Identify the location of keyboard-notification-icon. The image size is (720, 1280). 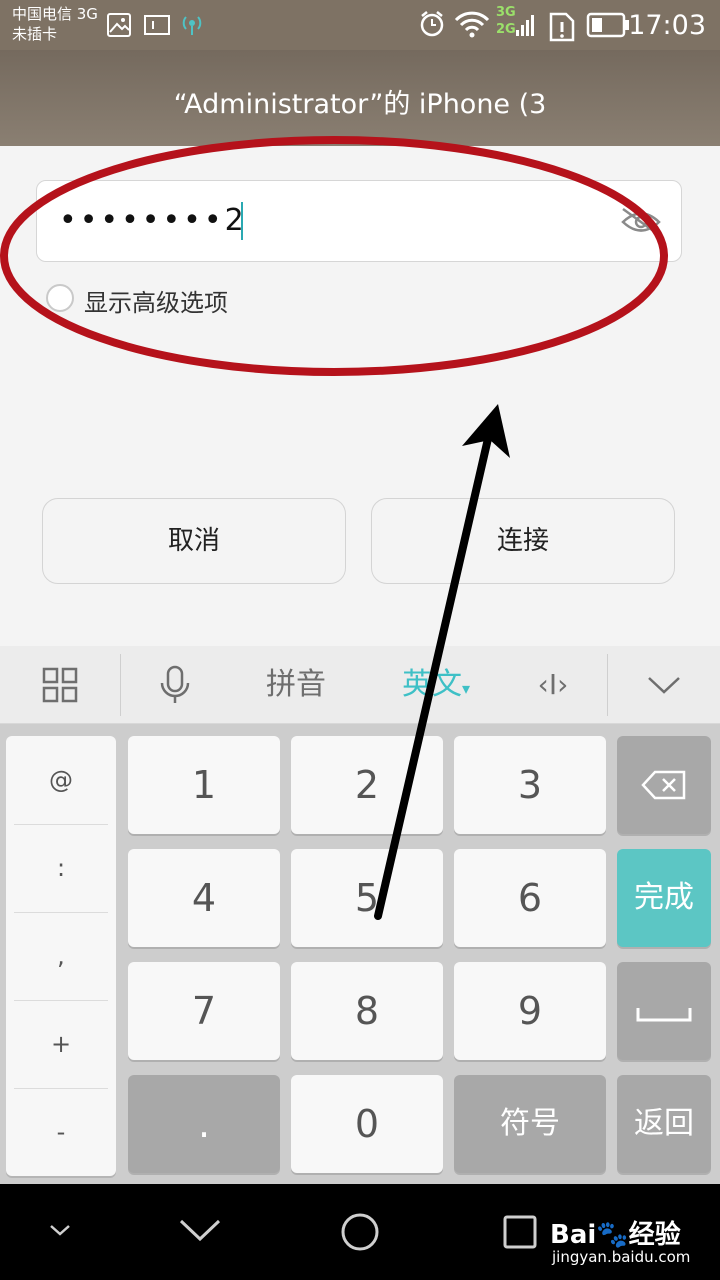
(157, 25).